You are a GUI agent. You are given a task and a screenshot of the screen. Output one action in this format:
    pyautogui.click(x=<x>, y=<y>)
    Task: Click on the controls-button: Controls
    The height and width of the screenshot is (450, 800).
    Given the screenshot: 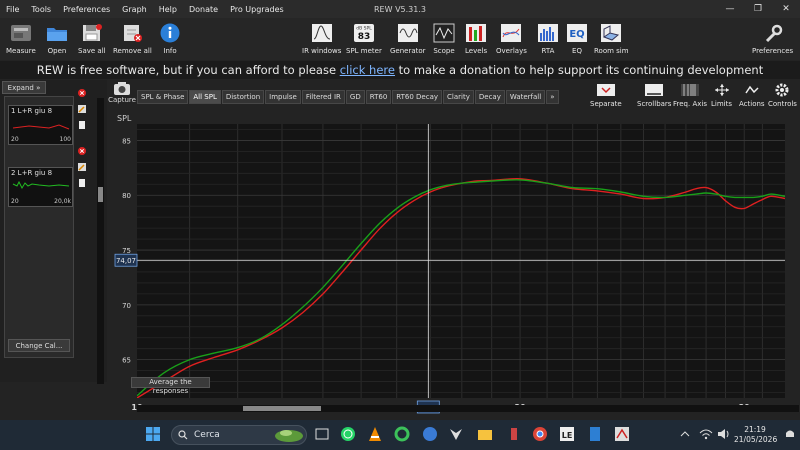 What is the action you would take?
    pyautogui.click(x=782, y=95)
    